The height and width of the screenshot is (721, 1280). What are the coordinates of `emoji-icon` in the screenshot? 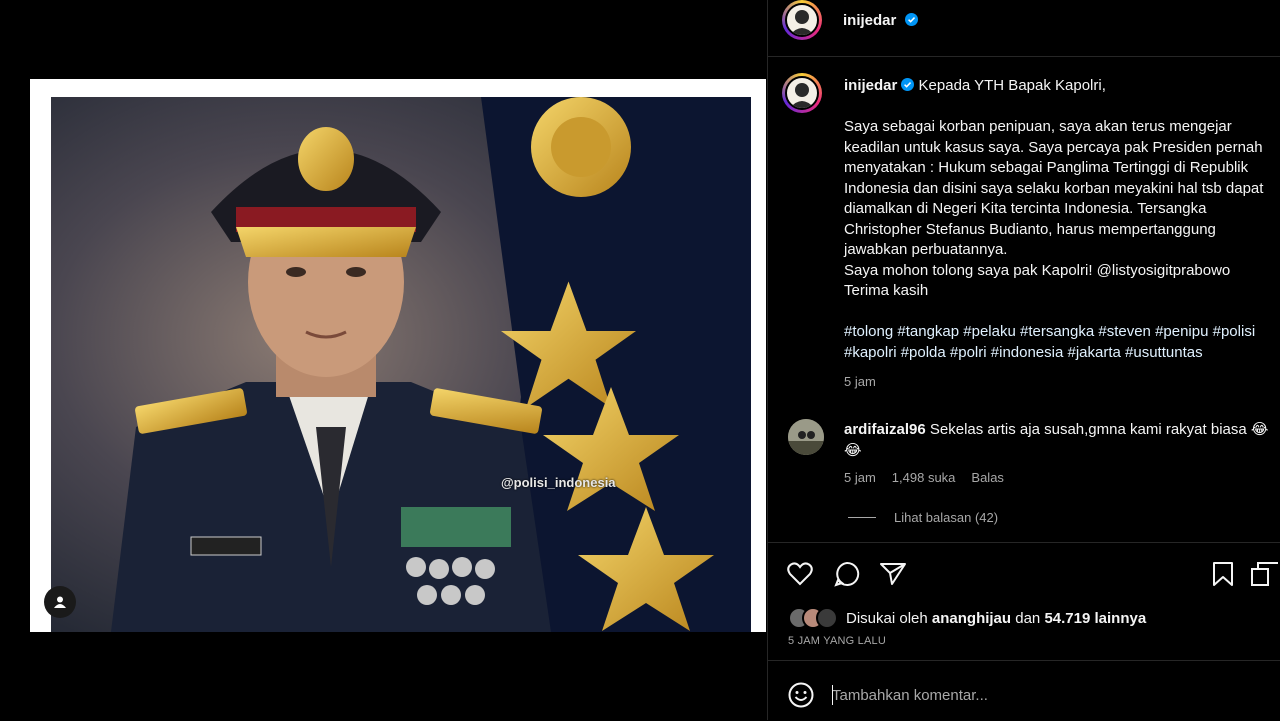 It's located at (801, 695).